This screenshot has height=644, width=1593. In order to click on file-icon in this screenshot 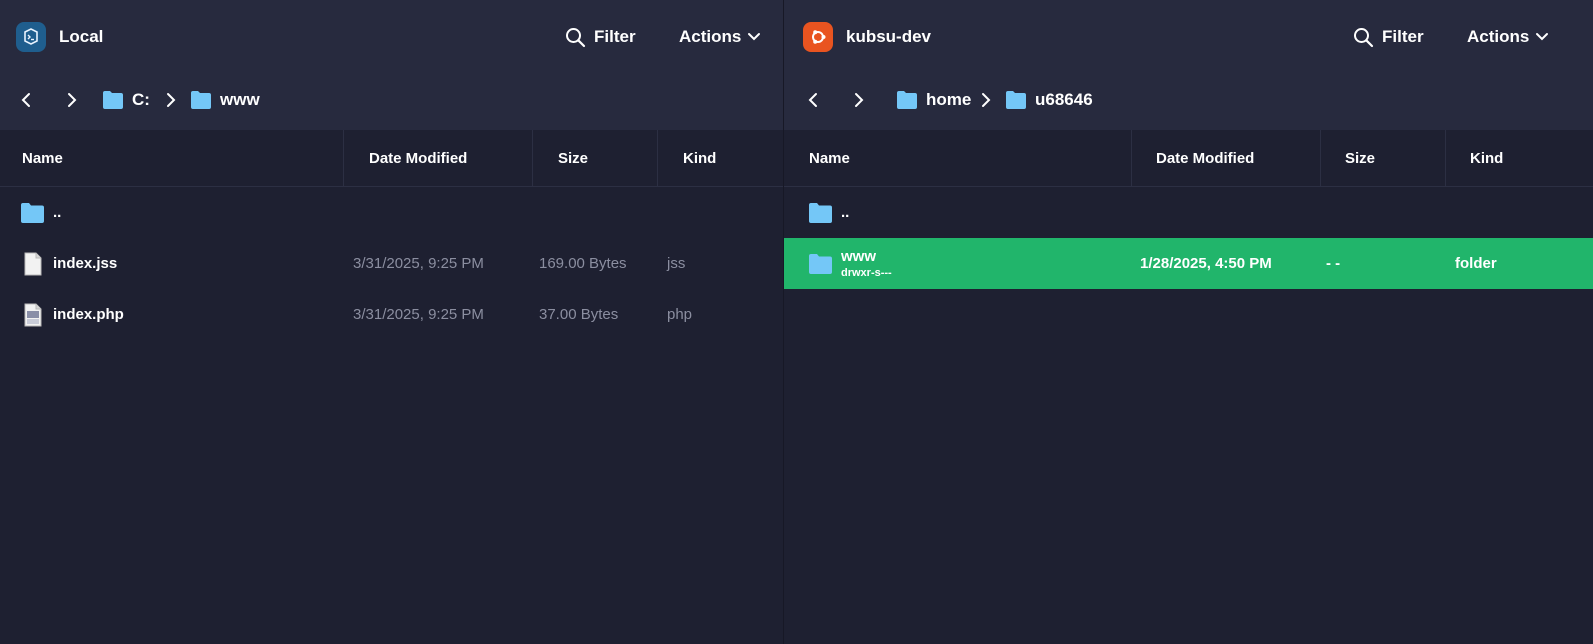, I will do `click(33, 263)`.